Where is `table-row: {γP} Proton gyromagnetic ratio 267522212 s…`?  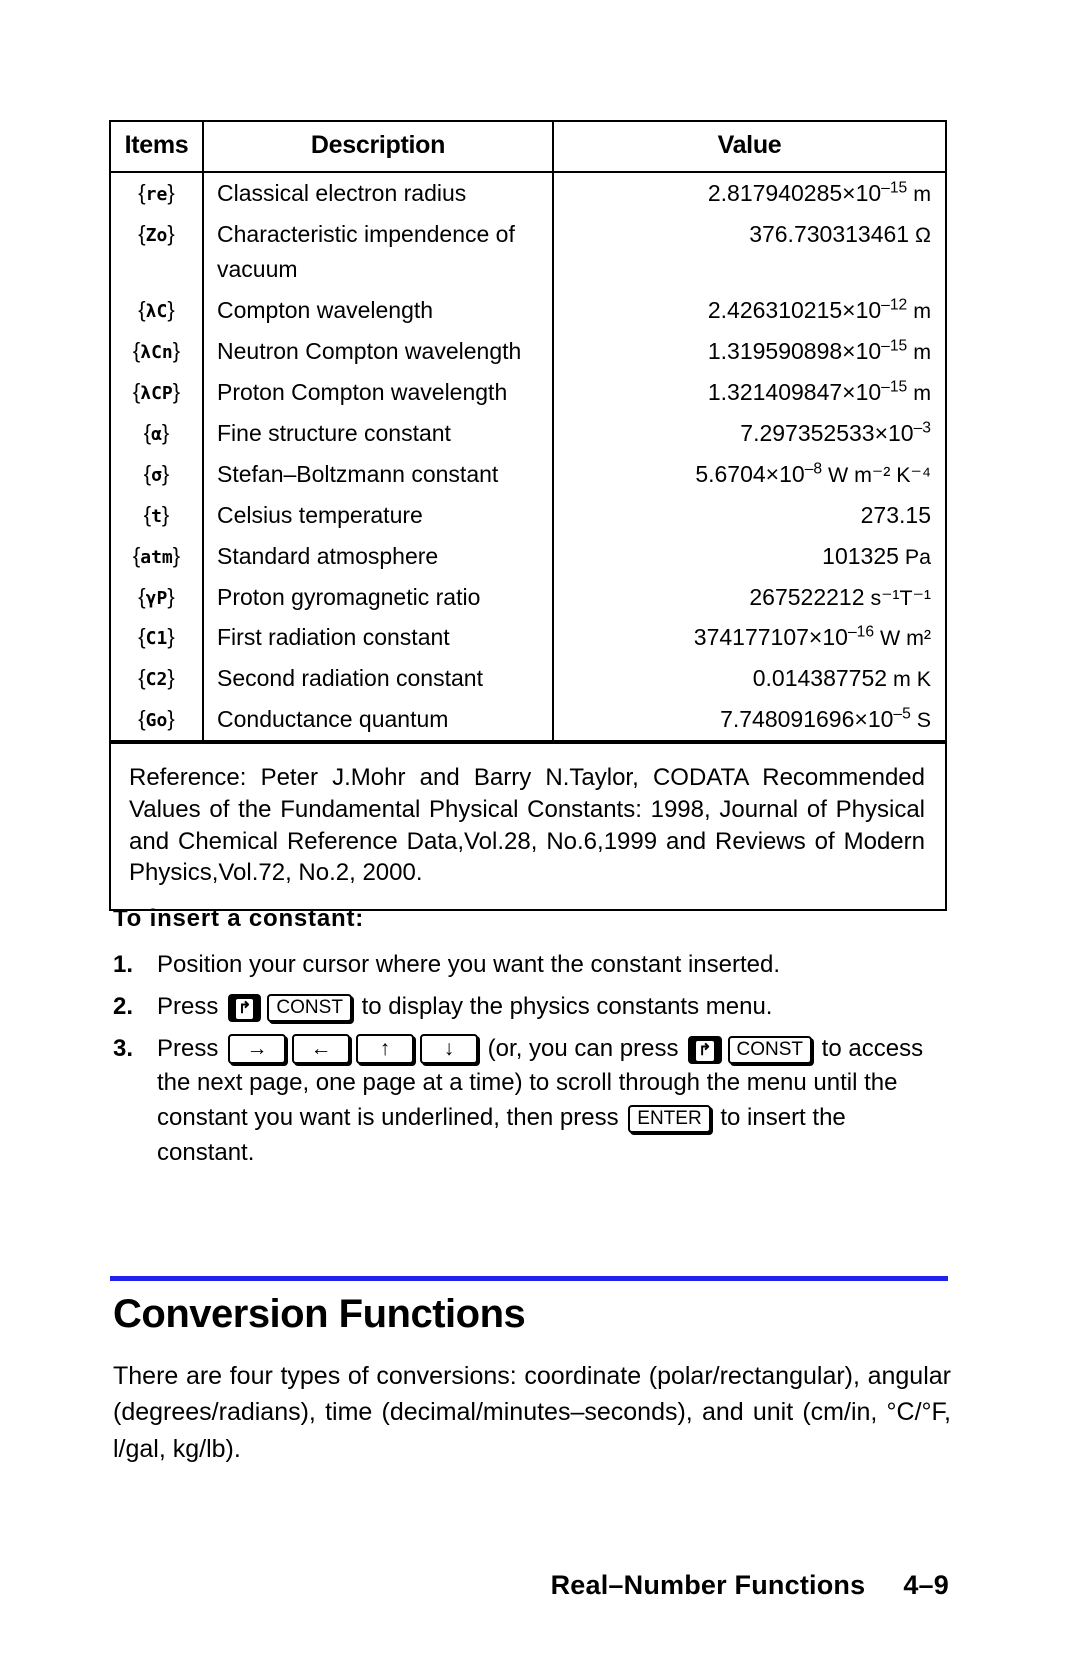
table-row: {γP} Proton gyromagnetic ratio 267522212 s… is located at coordinates (528, 597).